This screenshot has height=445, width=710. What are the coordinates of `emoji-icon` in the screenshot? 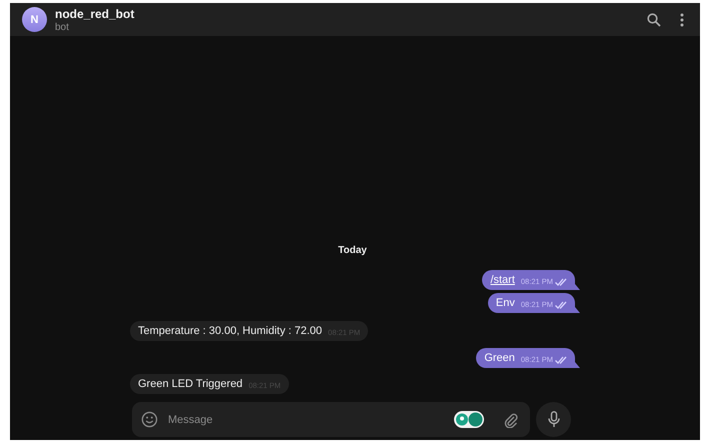 It's located at (149, 419).